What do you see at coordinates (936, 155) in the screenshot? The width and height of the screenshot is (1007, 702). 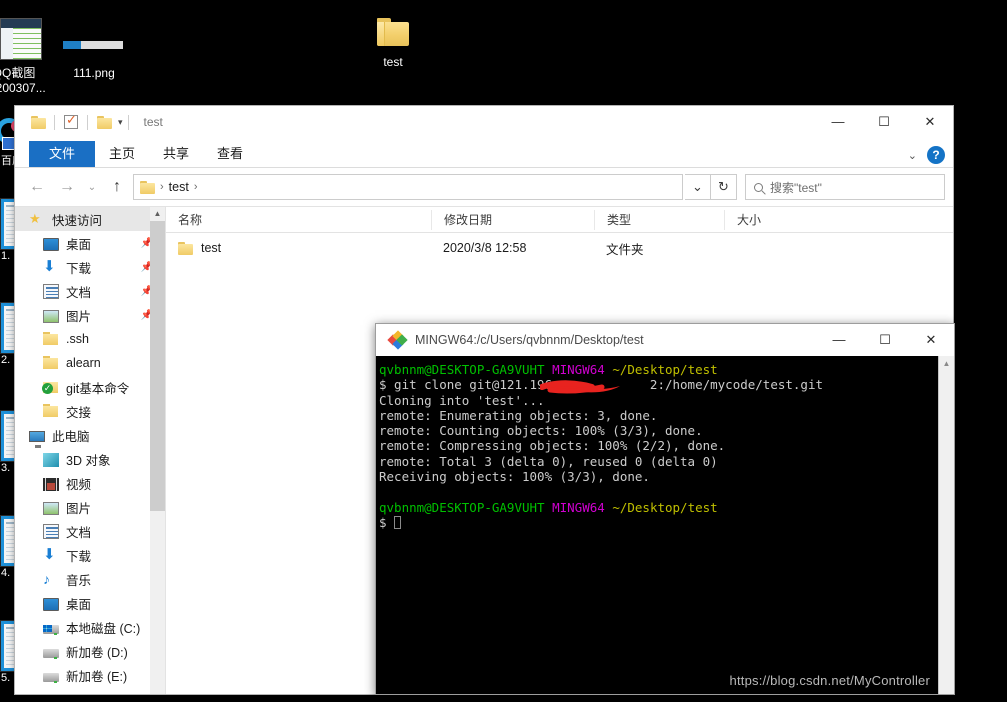 I see `help-icon: ?` at bounding box center [936, 155].